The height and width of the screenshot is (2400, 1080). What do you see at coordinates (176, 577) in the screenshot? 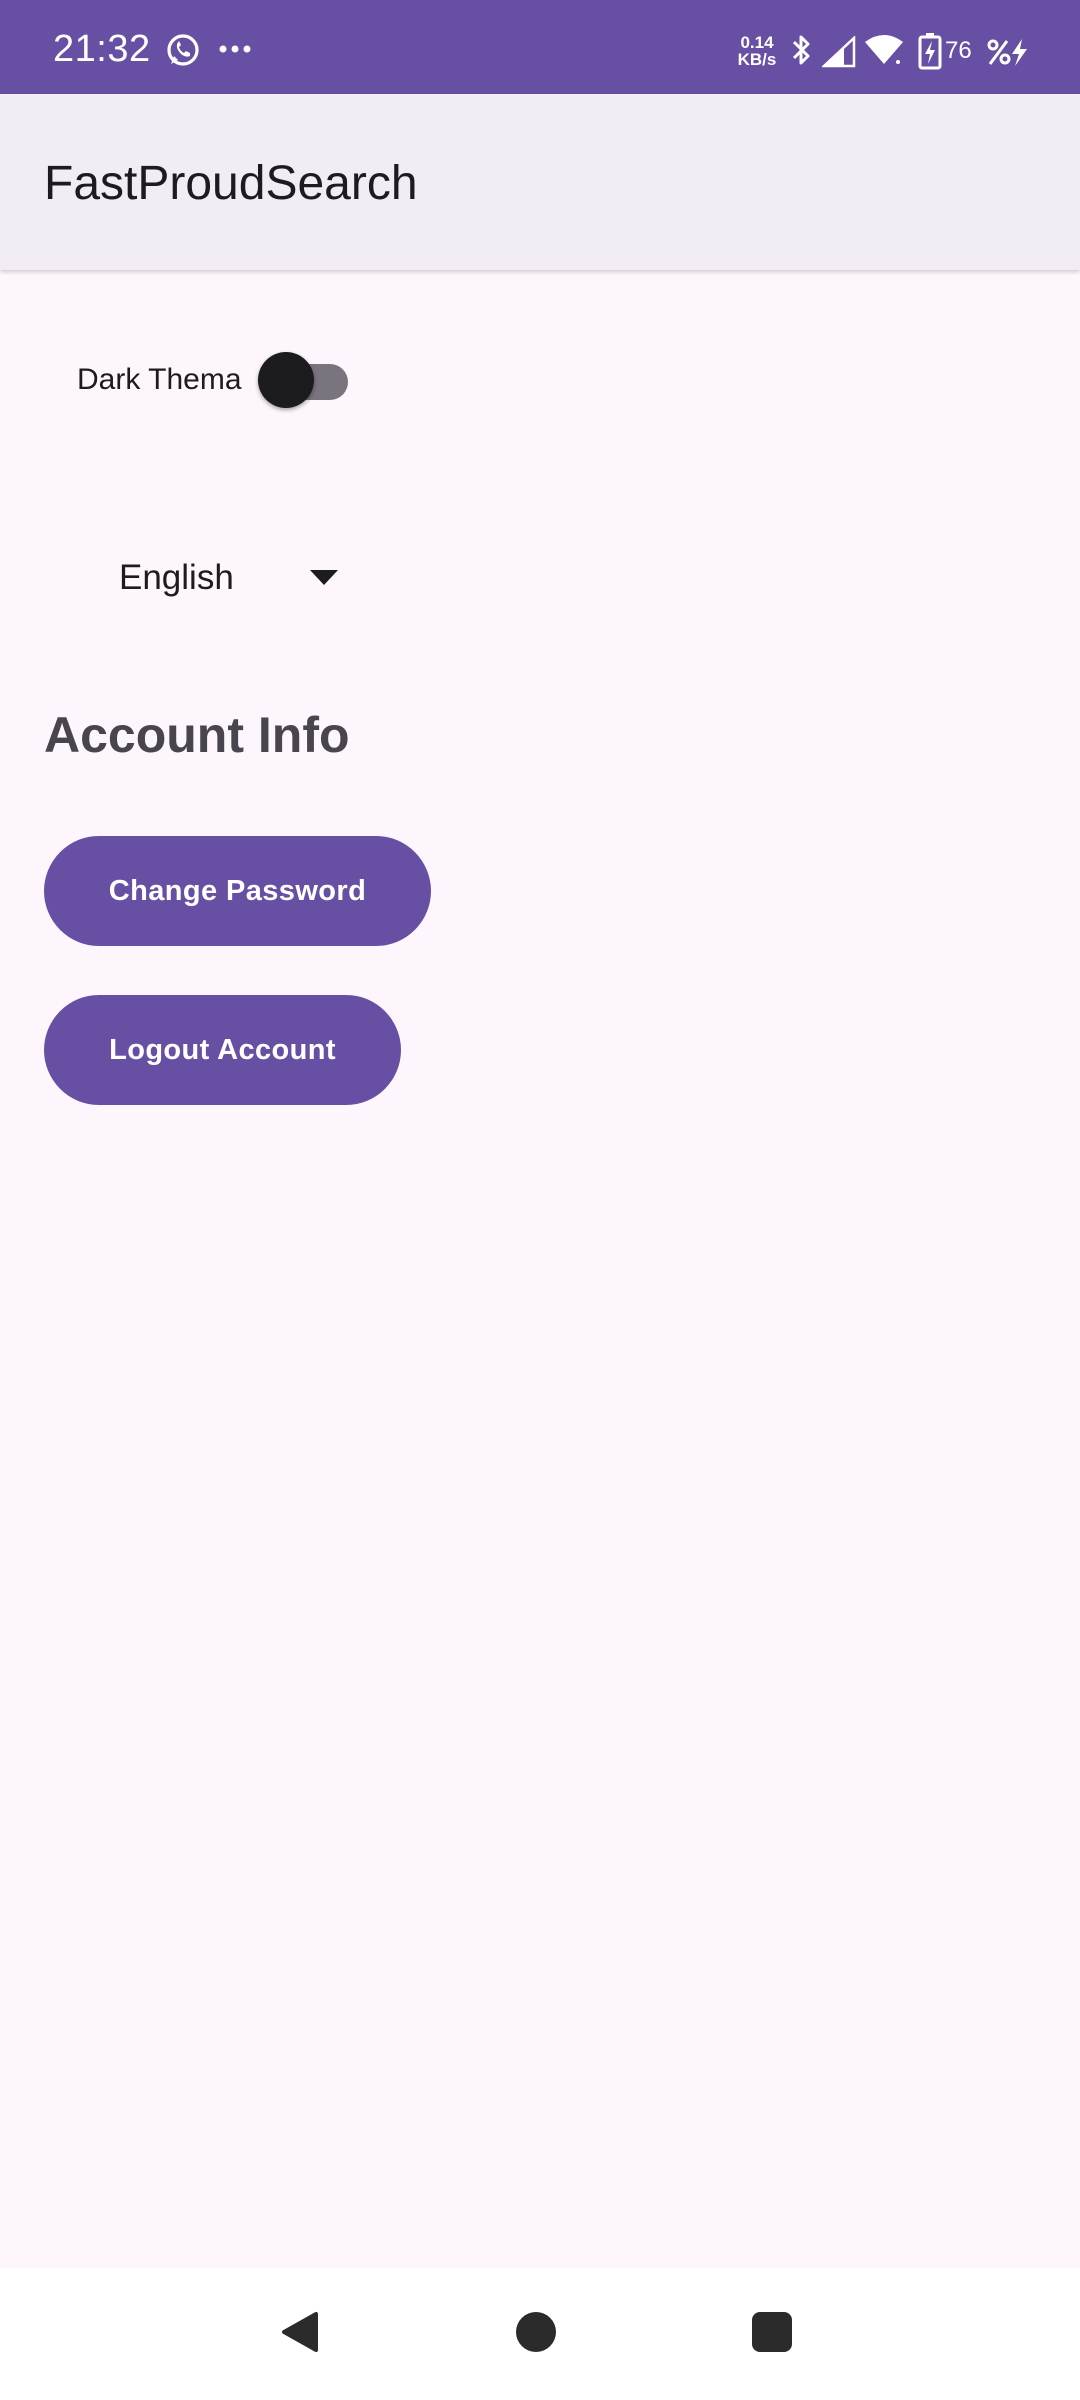
I see `language-selected-value: English` at bounding box center [176, 577].